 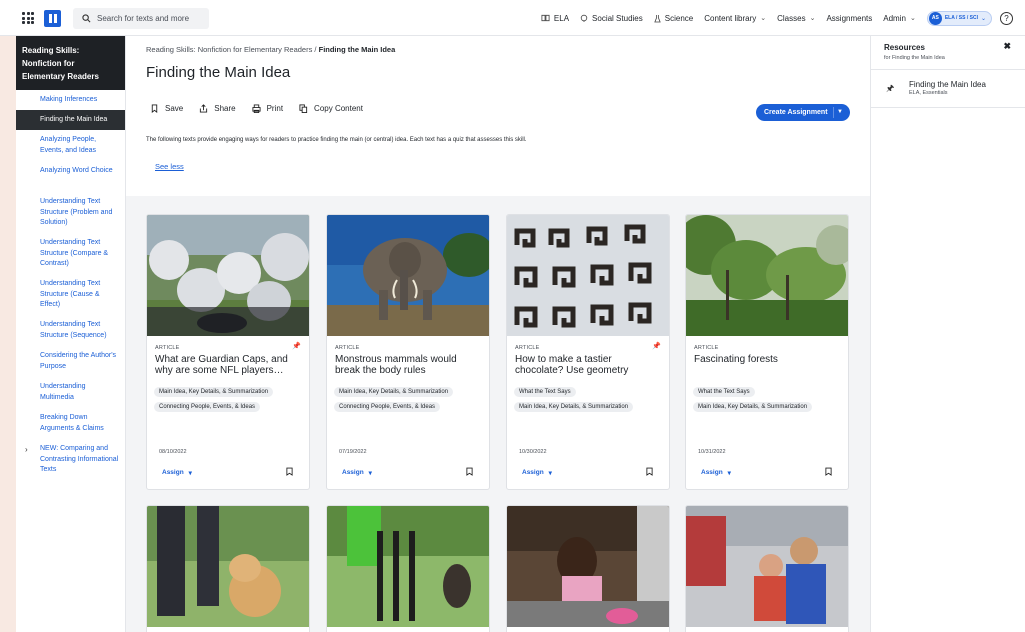 What do you see at coordinates (1006, 18) in the screenshot?
I see `help-icon: ?` at bounding box center [1006, 18].